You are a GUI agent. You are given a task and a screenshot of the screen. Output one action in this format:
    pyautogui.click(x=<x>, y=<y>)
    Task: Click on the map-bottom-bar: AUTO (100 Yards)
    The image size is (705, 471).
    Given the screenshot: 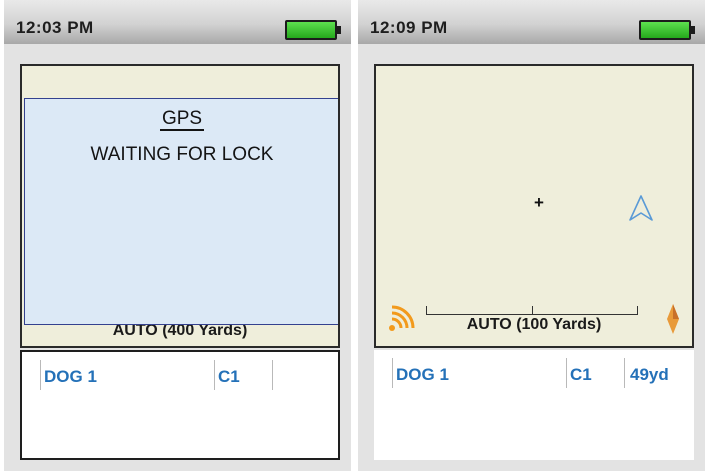 What is the action you would take?
    pyautogui.click(x=534, y=319)
    